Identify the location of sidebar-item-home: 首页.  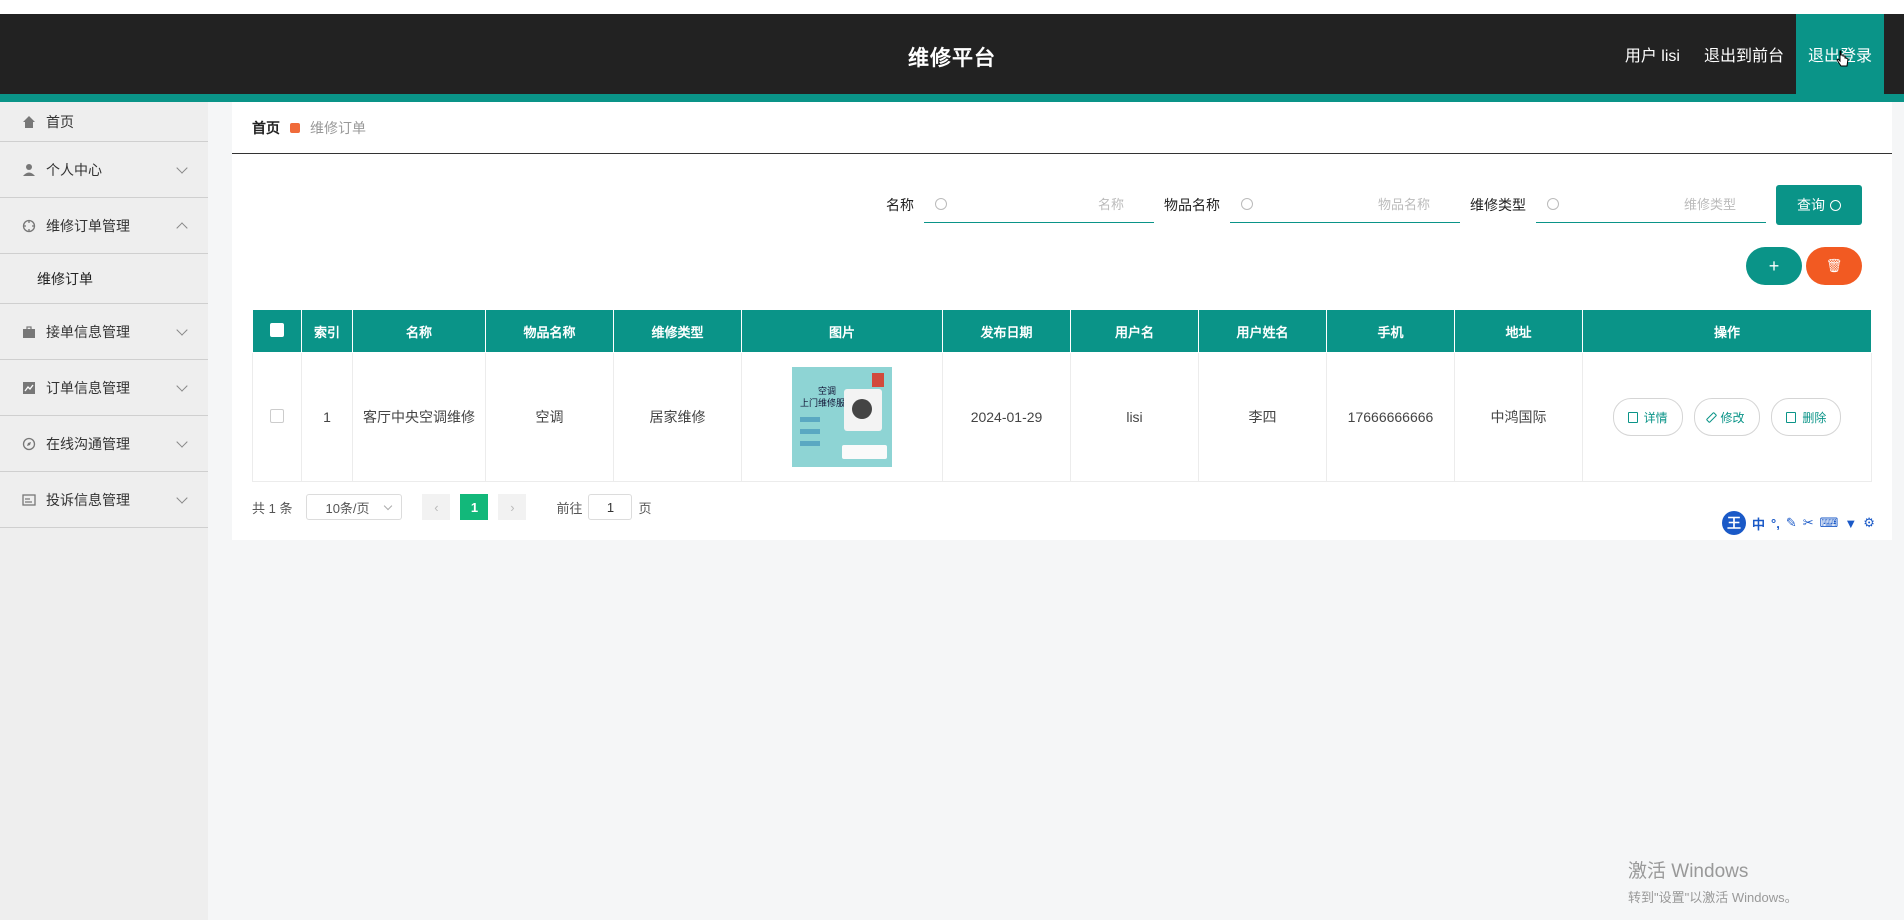
(104, 122).